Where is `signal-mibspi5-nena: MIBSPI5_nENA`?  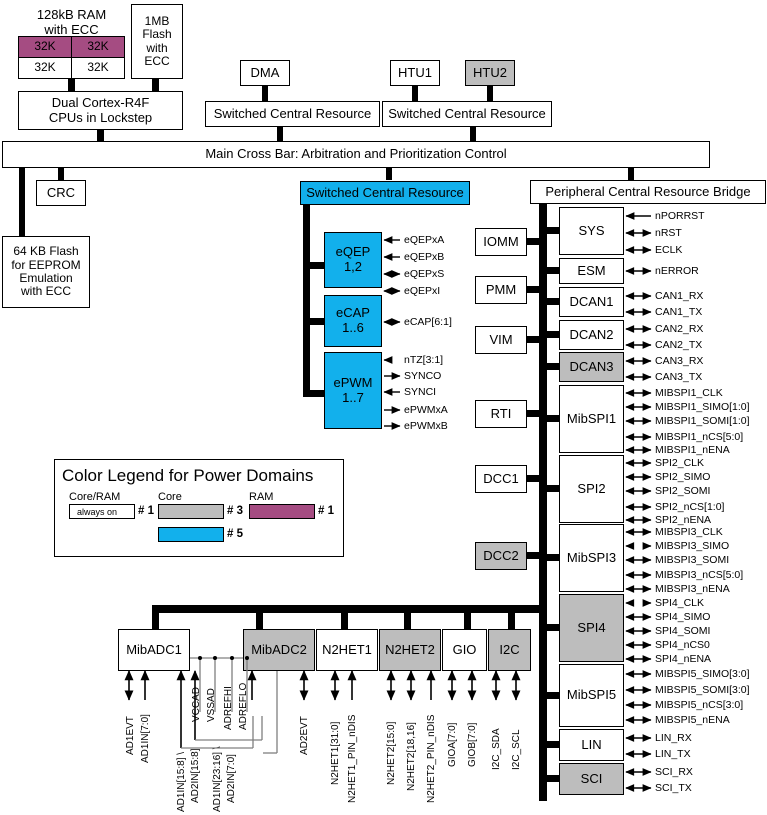
signal-mibspi5-nena: MIBSPI5_nENA is located at coordinates (692, 720).